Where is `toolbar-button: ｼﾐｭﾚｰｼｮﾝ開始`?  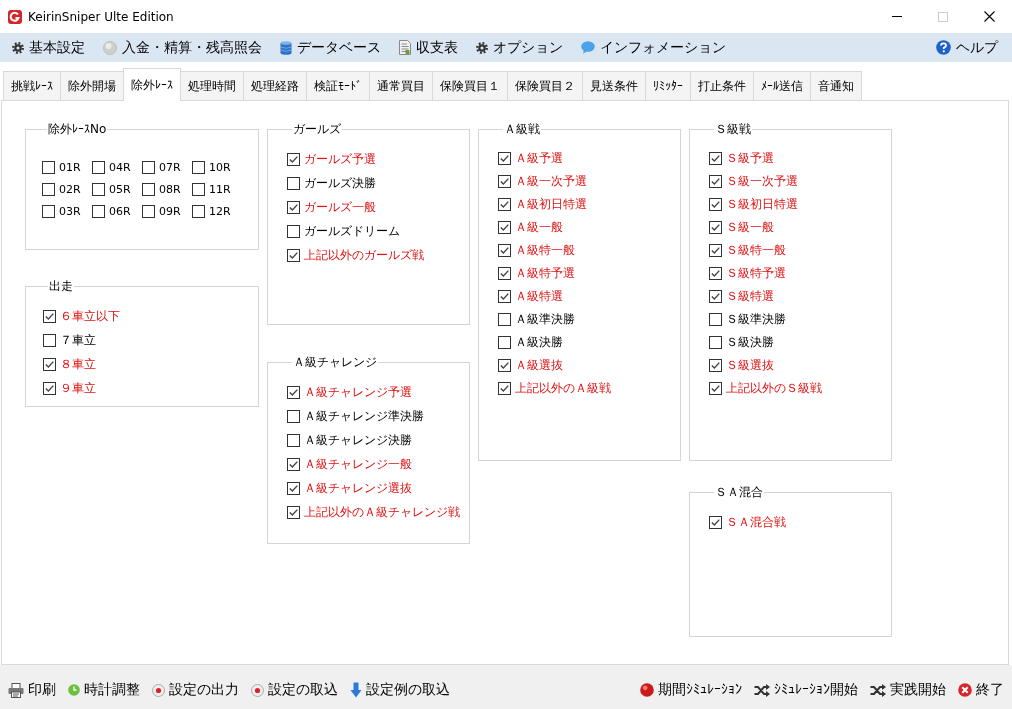 toolbar-button: ｼﾐｭﾚｰｼｮﾝ開始 is located at coordinates (806, 690).